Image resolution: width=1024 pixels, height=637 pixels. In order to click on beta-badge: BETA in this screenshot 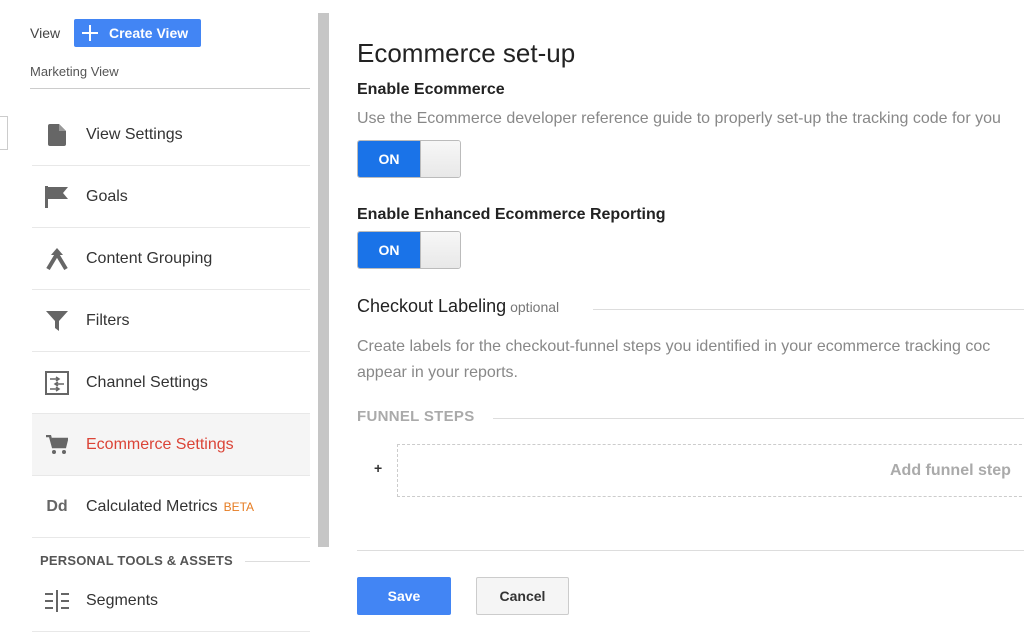, I will do `click(239, 506)`.